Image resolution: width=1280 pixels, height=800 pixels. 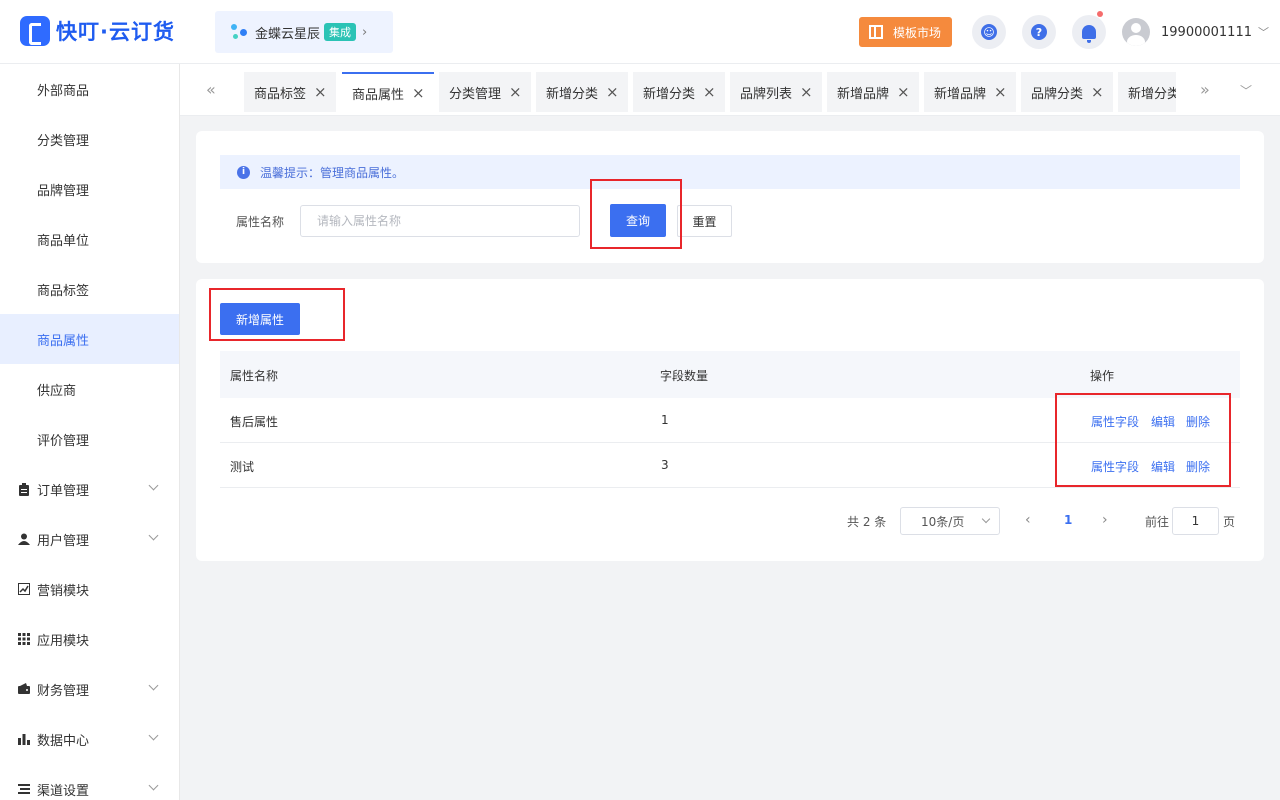 I want to click on sidebar-group-marketing: 营销模块, so click(x=89, y=589).